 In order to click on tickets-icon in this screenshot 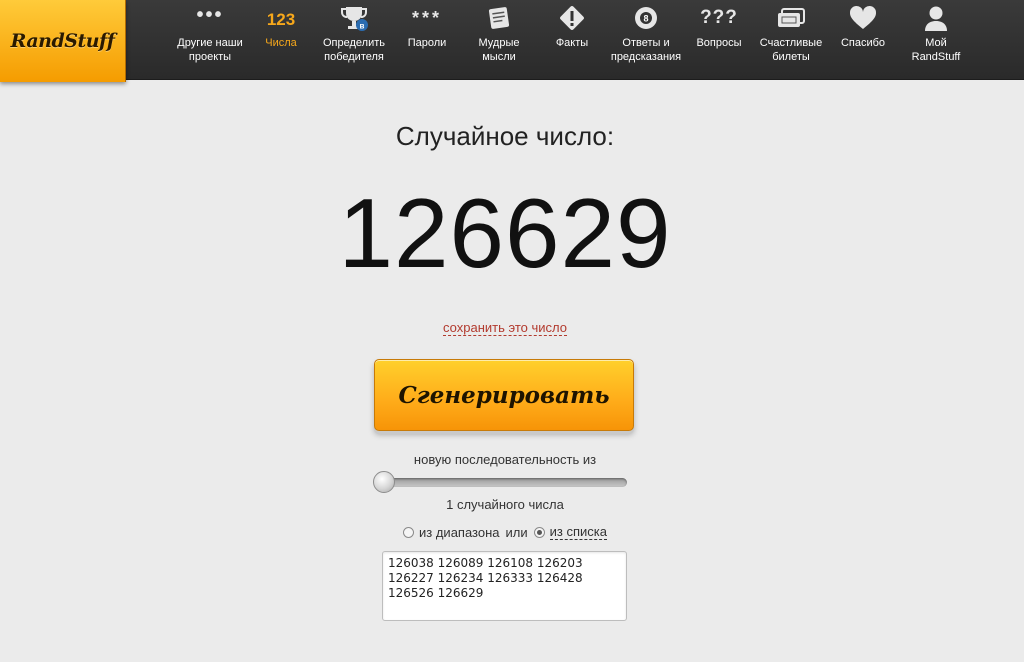, I will do `click(791, 18)`.